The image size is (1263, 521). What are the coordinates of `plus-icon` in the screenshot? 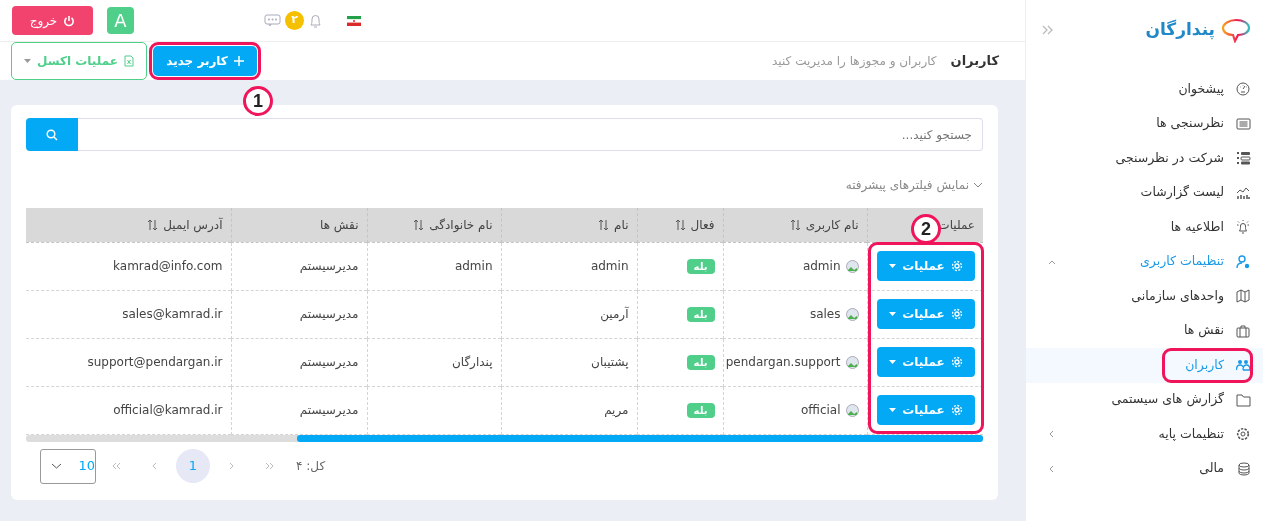 It's located at (238, 61).